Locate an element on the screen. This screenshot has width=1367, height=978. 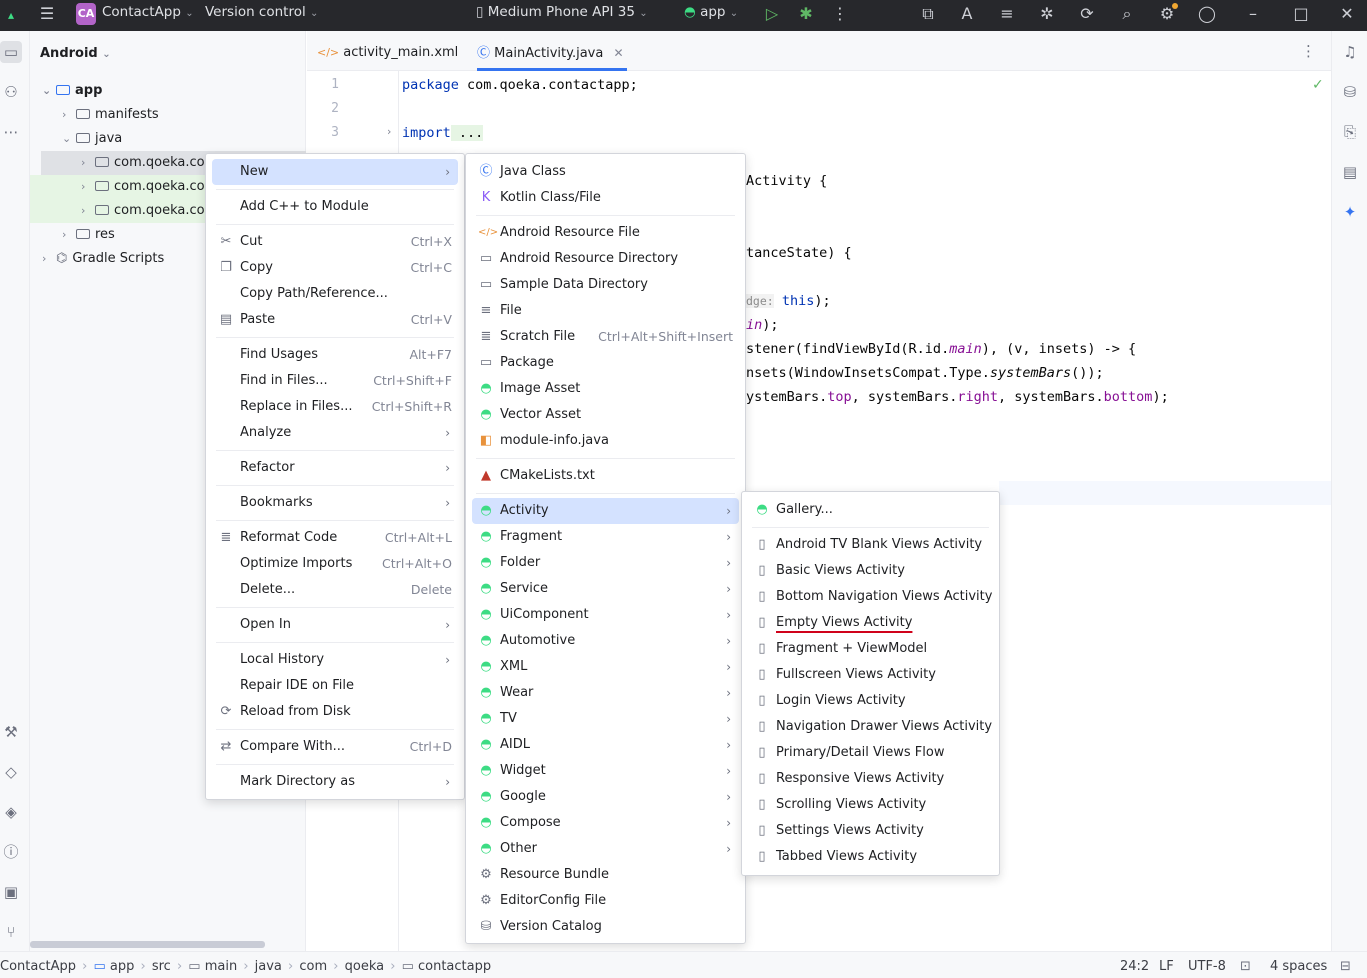
menu-item-analyze: Analyze › is located at coordinates (335, 433).